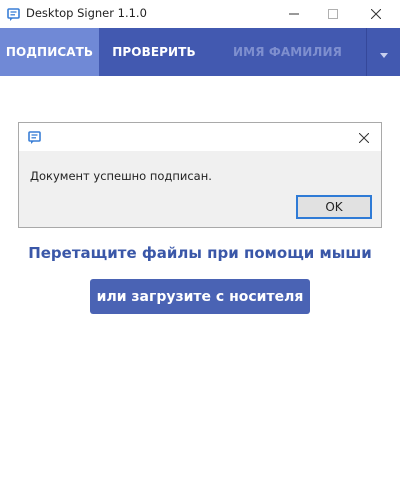 Image resolution: width=400 pixels, height=477 pixels. I want to click on maximize-icon, so click(333, 13).